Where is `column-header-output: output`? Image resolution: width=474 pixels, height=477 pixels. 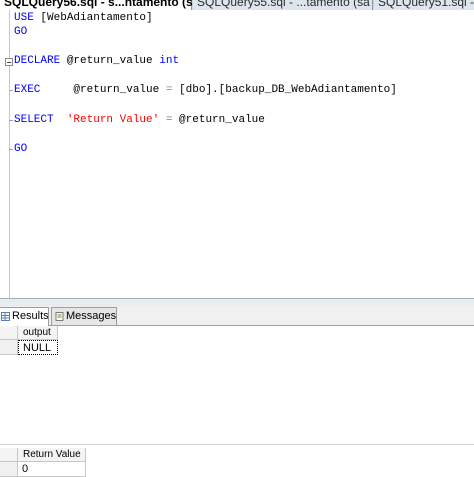
column-header-output: output is located at coordinates (38, 333).